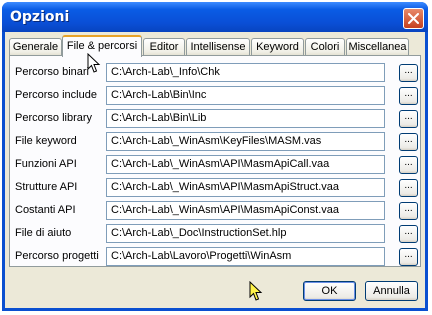 The height and width of the screenshot is (315, 432). What do you see at coordinates (245, 141) in the screenshot?
I see `keyword-file-field: C:\Arch-Lab\_WinAsm\KeyFiles\MASM.vas` at bounding box center [245, 141].